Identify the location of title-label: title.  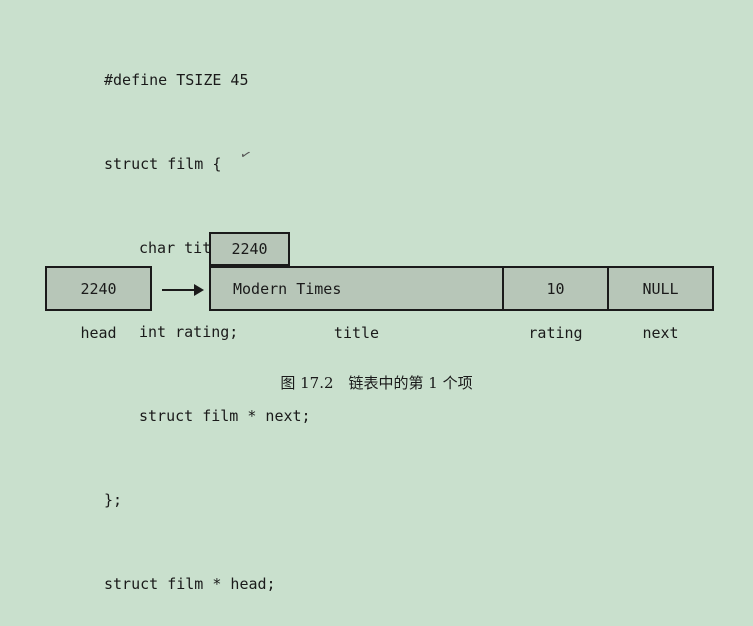
(356, 333).